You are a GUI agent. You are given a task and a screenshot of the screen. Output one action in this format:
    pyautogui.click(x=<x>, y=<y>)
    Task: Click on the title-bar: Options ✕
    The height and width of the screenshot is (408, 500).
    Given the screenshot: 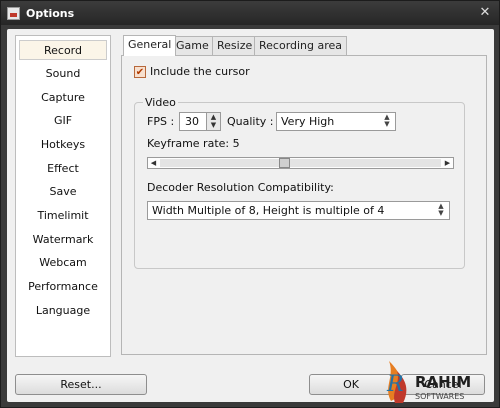 What is the action you would take?
    pyautogui.click(x=250, y=13)
    